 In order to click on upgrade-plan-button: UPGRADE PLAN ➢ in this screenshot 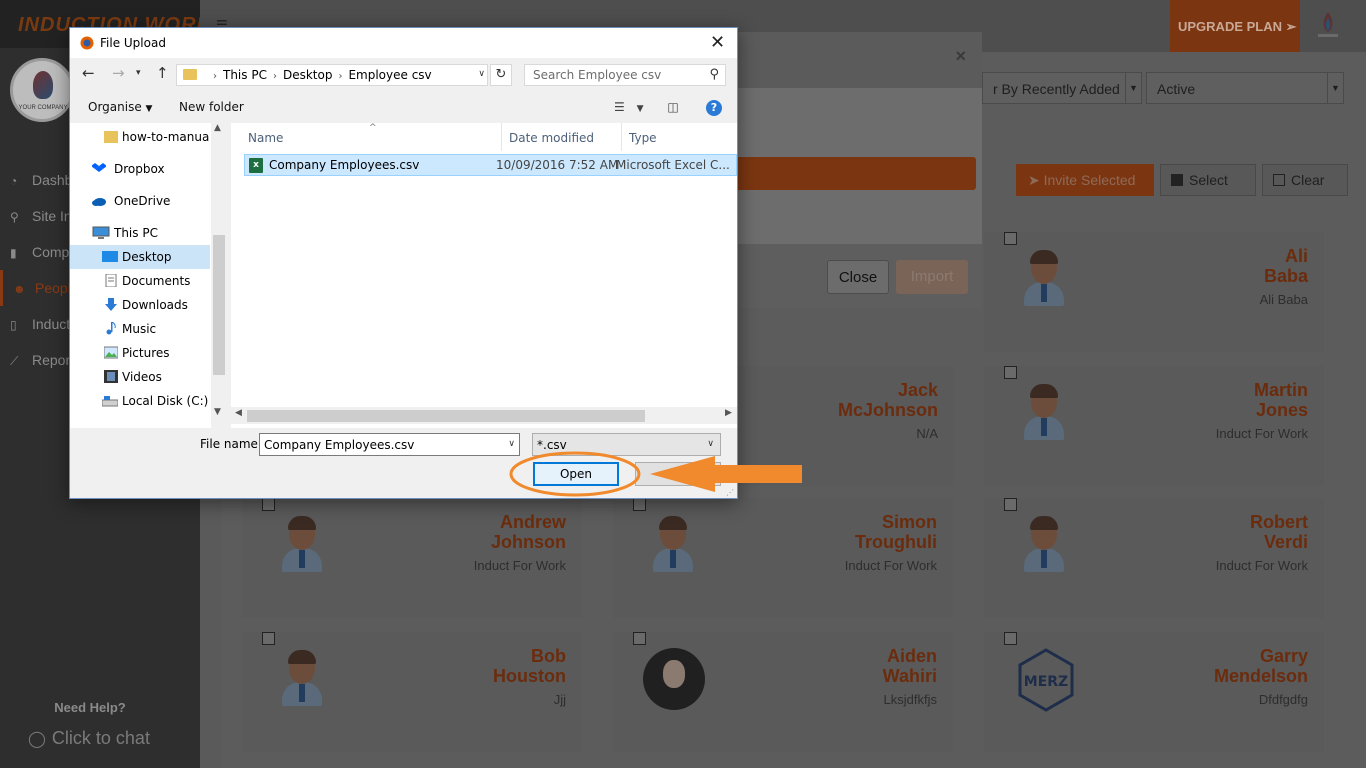, I will do `click(1235, 26)`.